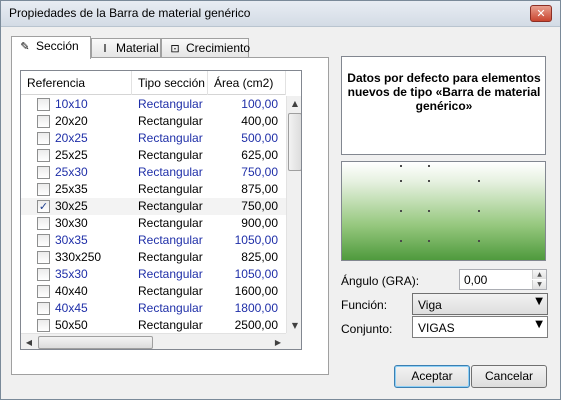 This screenshot has height=400, width=561. I want to click on angle-spinner: 0,00 ▲ ▼, so click(503, 279).